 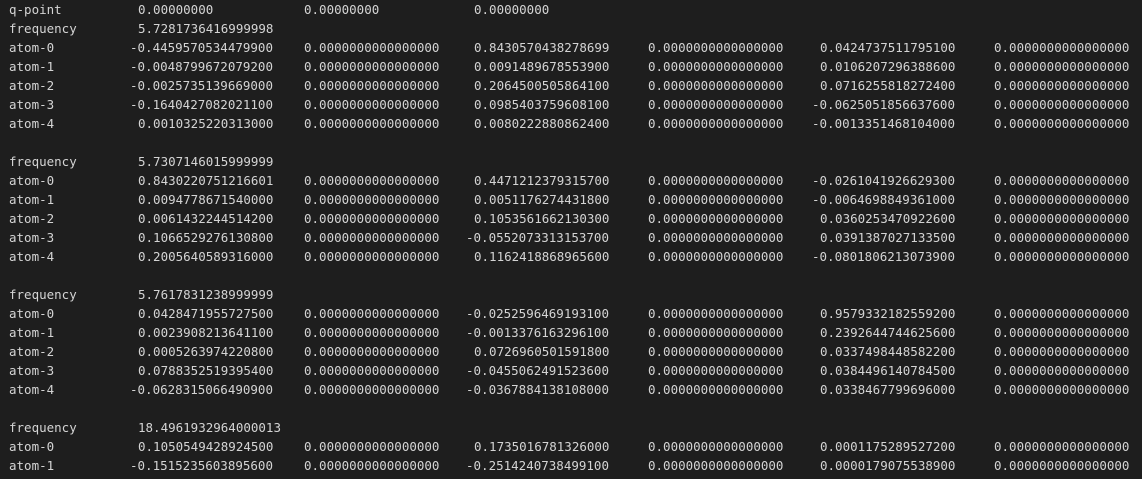 What do you see at coordinates (888, 237) in the screenshot?
I see `atom-component-value: 0.0391387027133500` at bounding box center [888, 237].